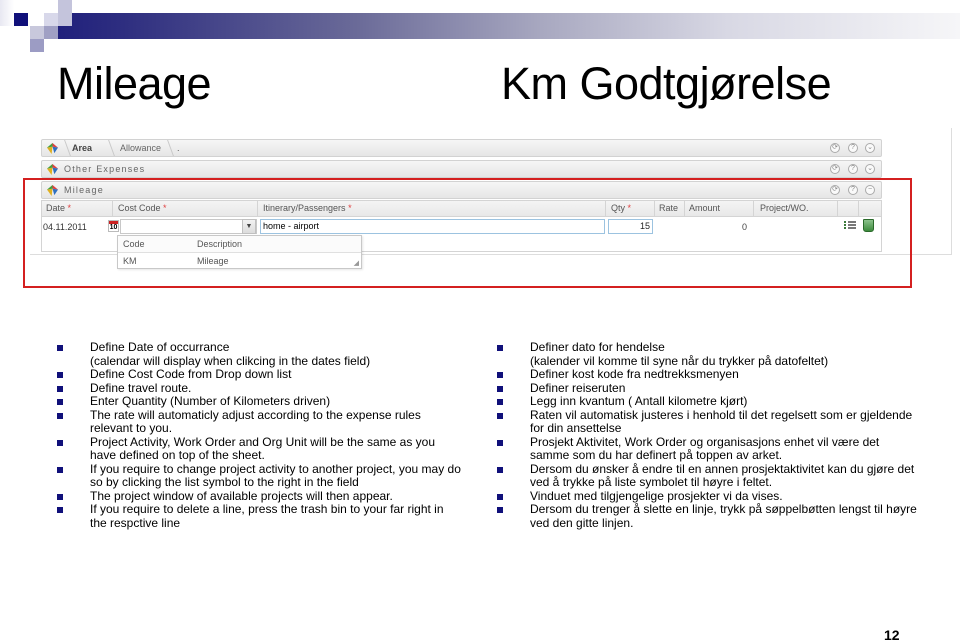  Describe the element at coordinates (461, 148) in the screenshot. I see `breadcrumb: Area Allowance . ⟳ ? ⌄` at that location.